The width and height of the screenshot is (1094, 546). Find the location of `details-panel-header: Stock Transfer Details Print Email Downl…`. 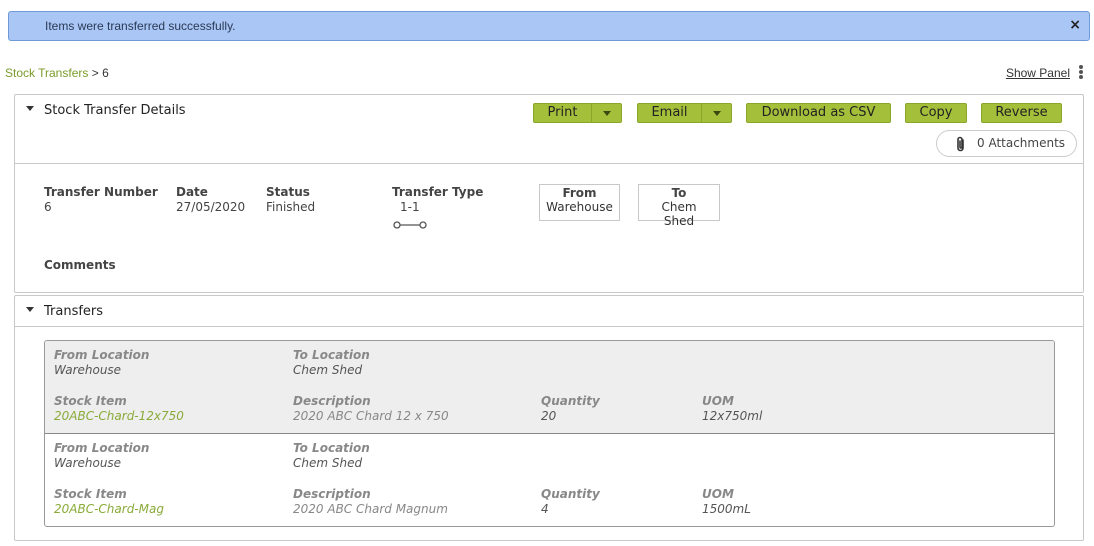

details-panel-header: Stock Transfer Details Print Email Downl… is located at coordinates (549, 129).